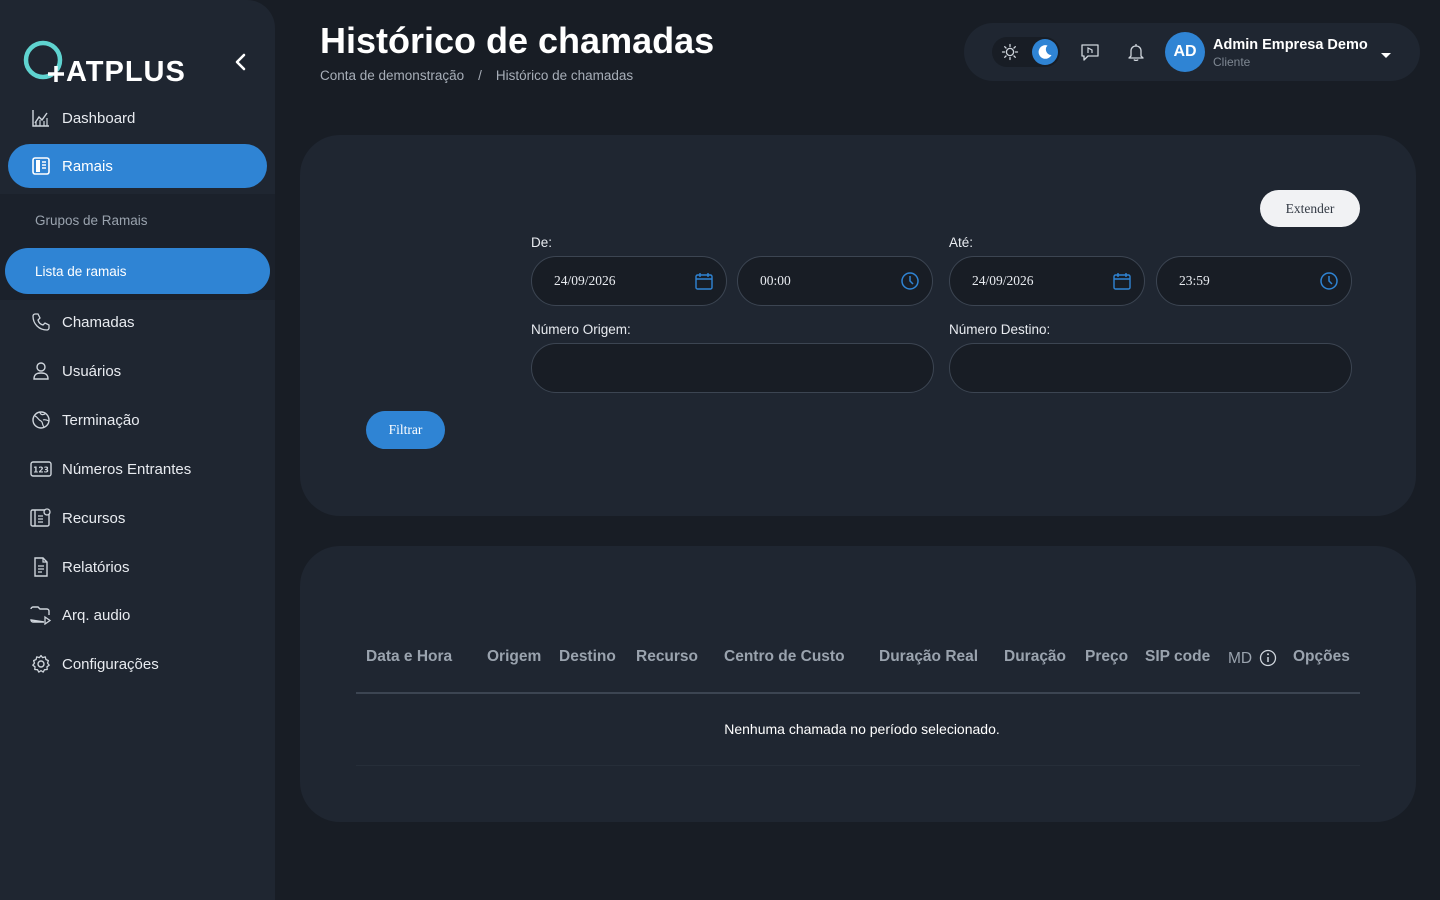  What do you see at coordinates (1232, 62) in the screenshot?
I see `user-role: Cliente` at bounding box center [1232, 62].